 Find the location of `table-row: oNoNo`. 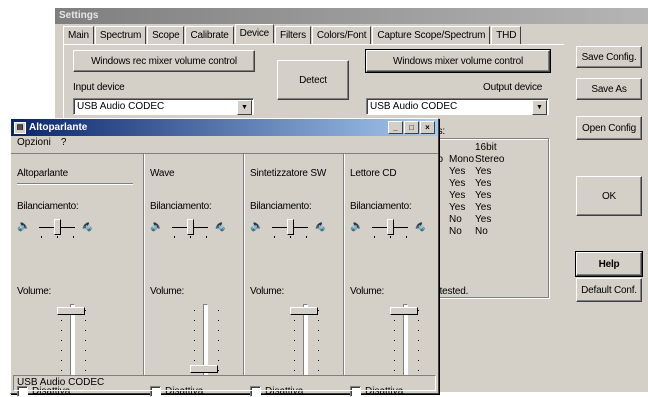

table-row: oNoNo is located at coordinates (467, 232).